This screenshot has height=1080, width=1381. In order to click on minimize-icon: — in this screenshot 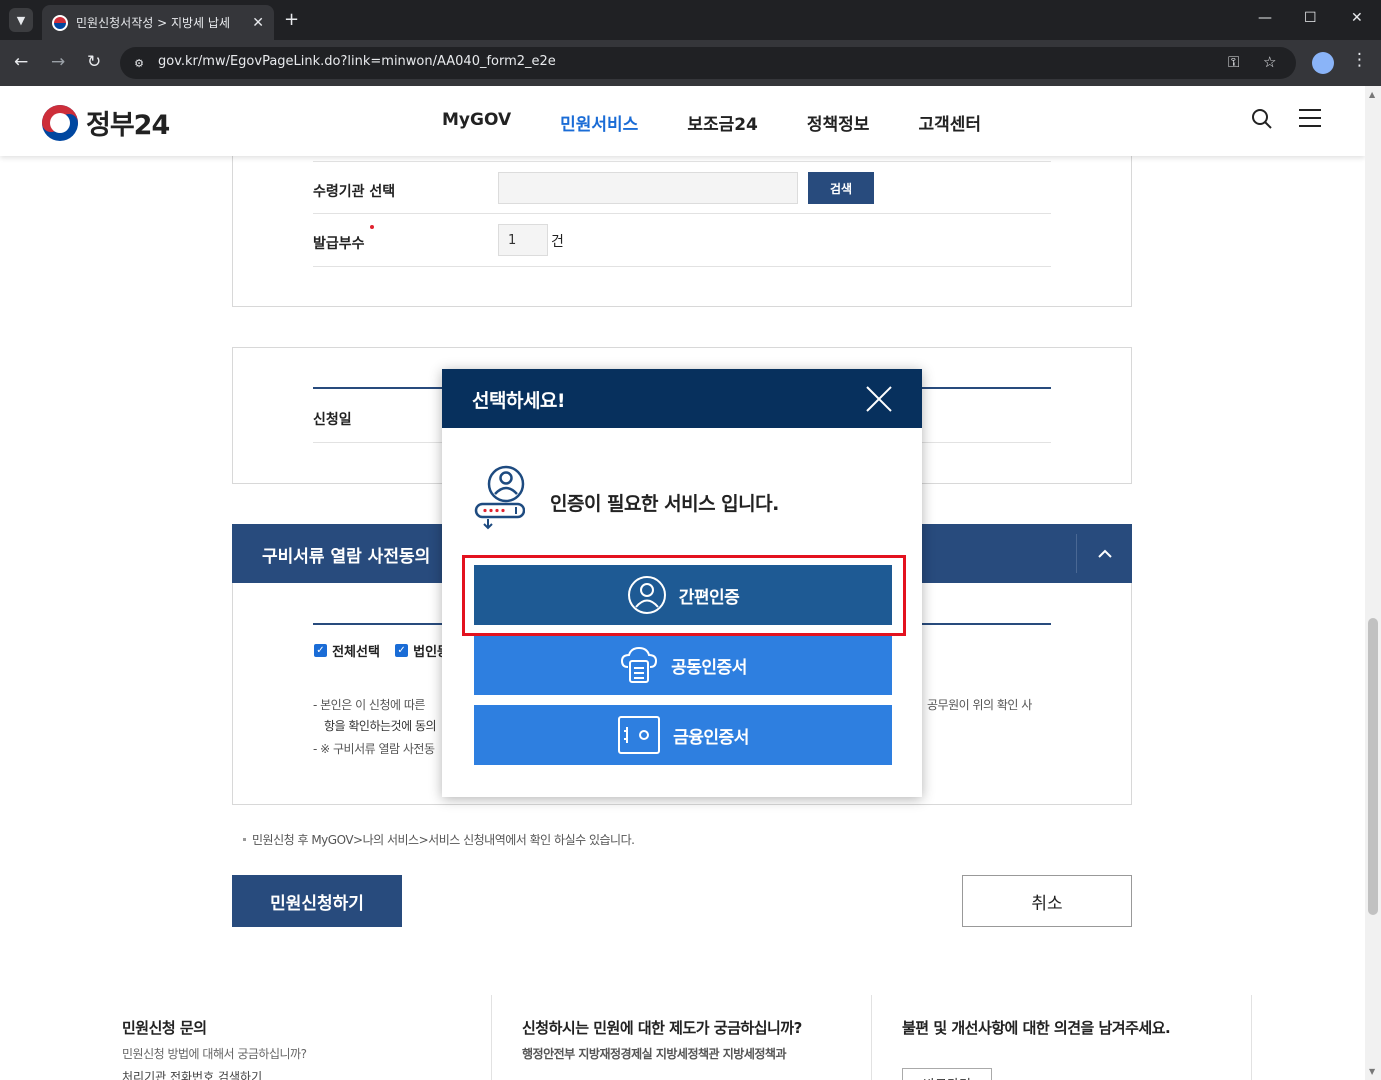, I will do `click(1265, 18)`.